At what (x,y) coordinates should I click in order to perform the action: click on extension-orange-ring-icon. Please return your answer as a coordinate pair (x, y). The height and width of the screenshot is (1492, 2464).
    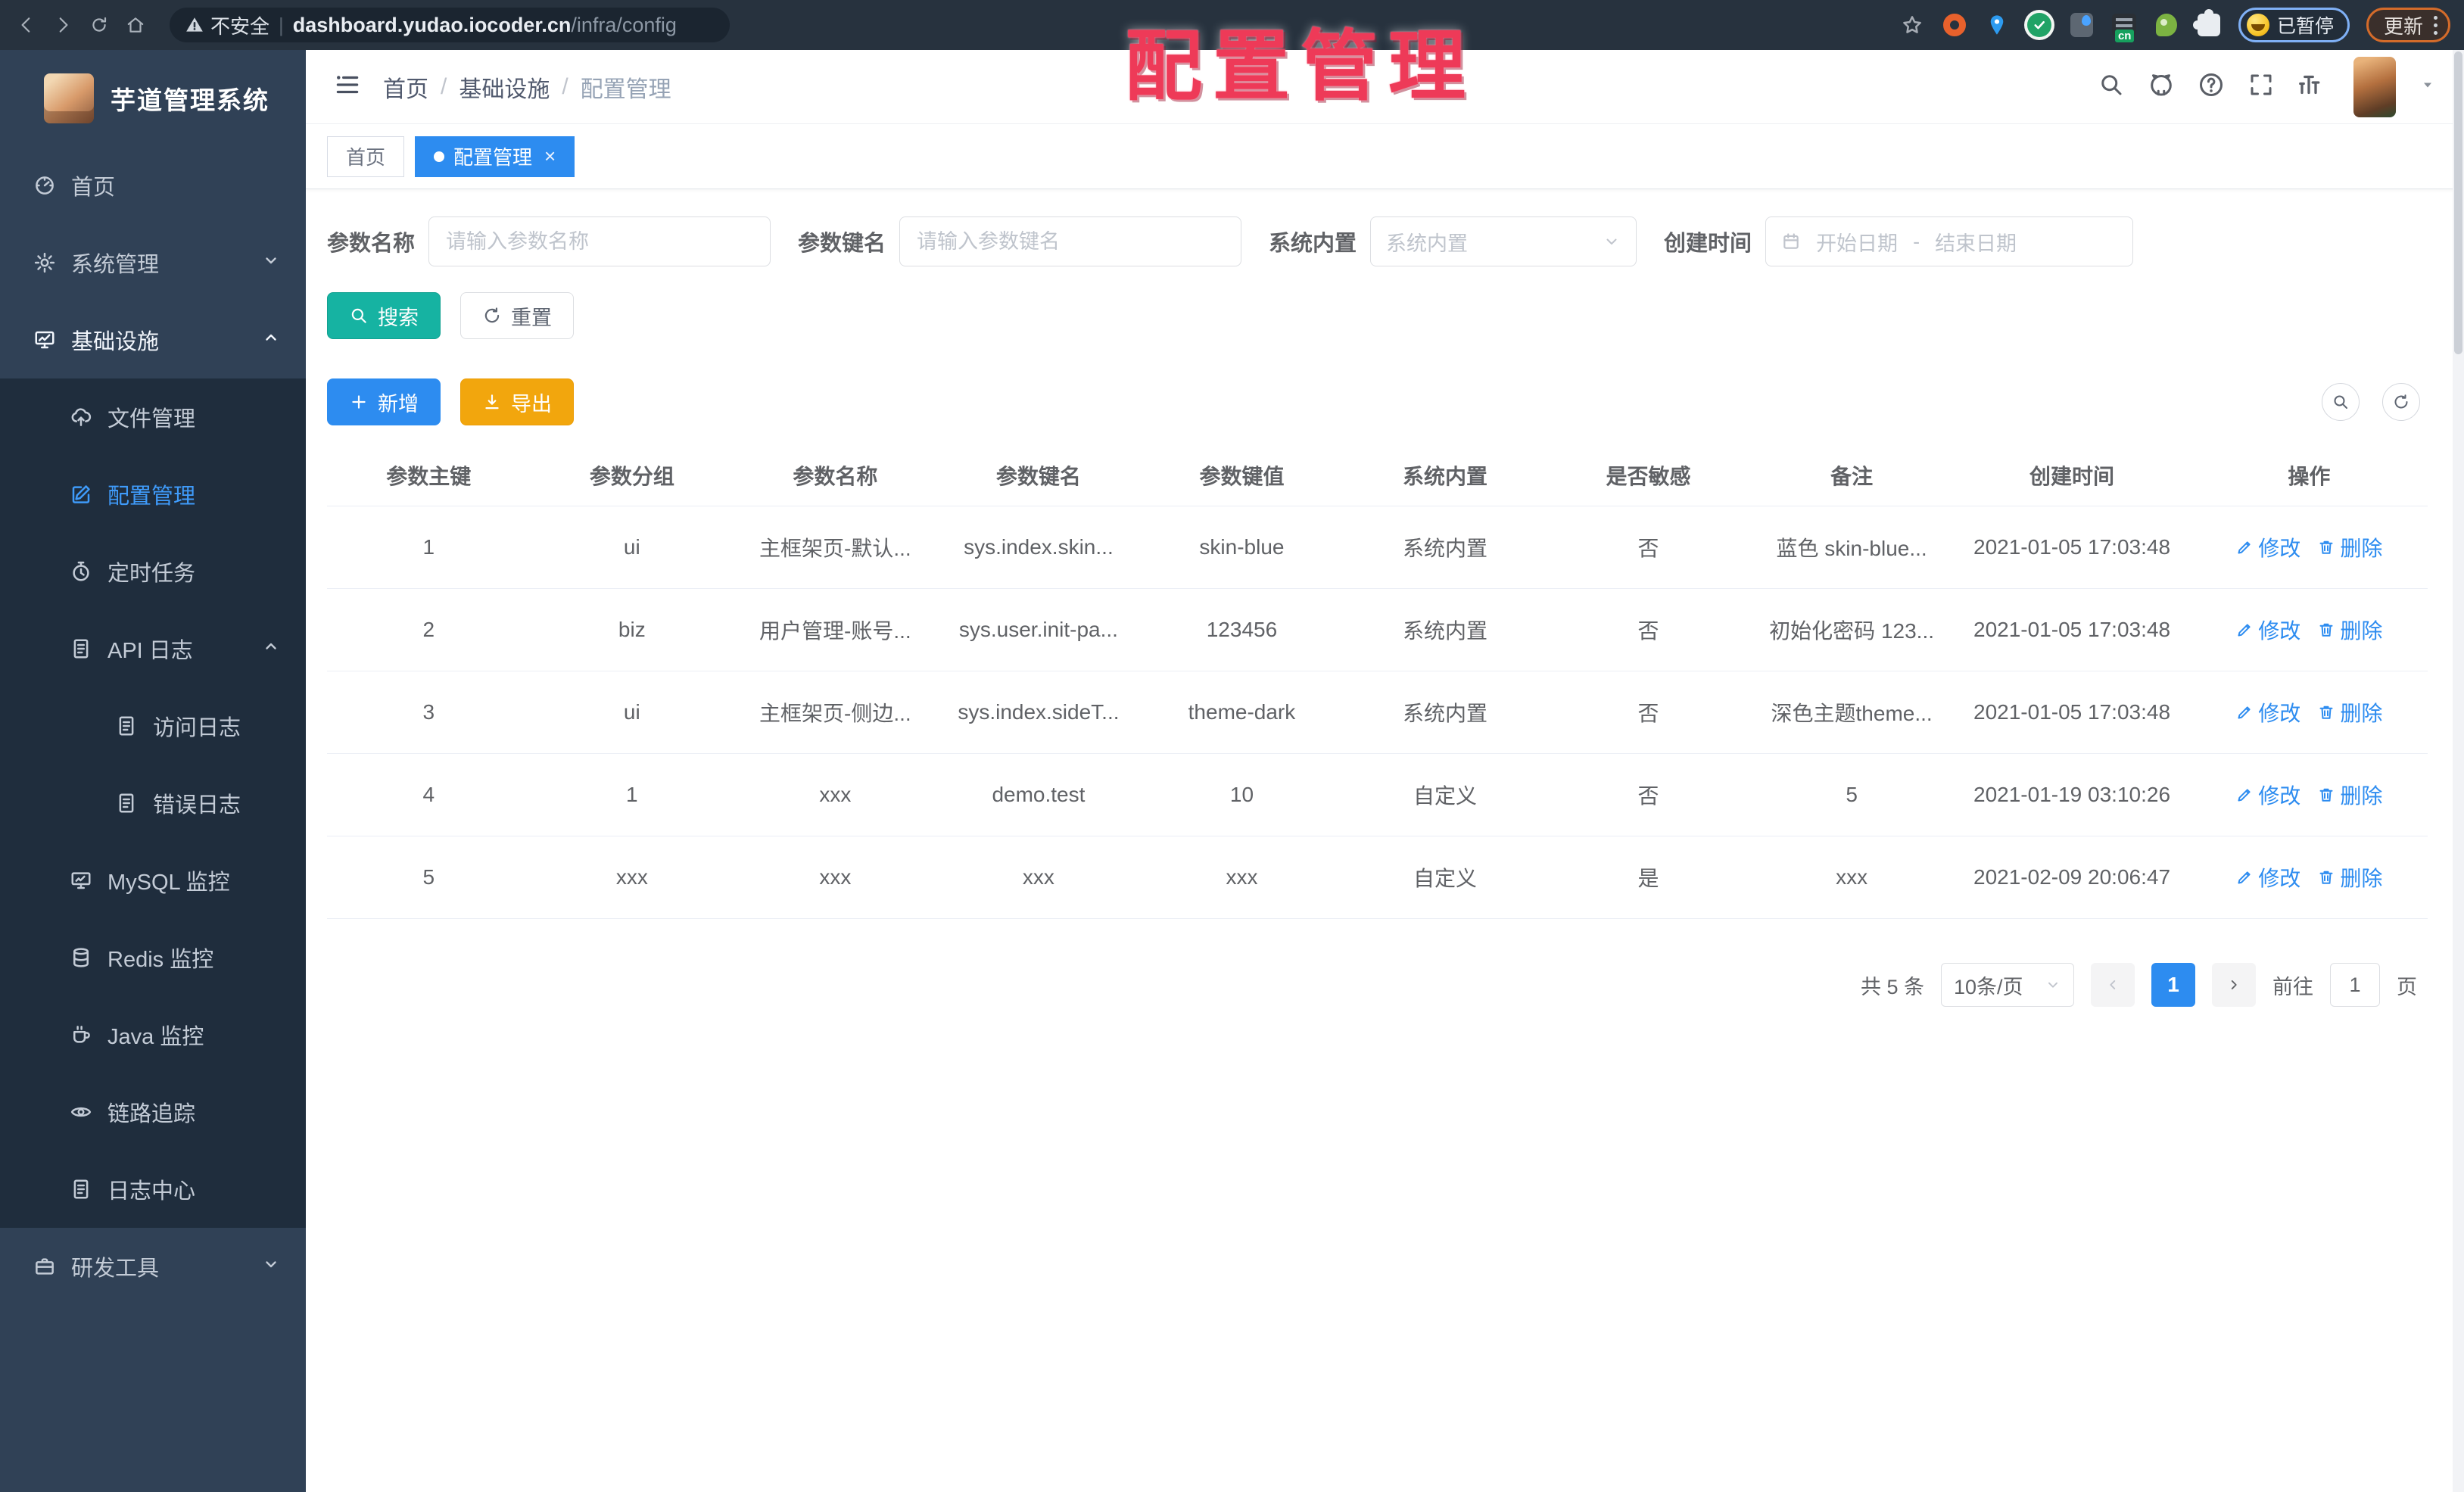
    Looking at the image, I should click on (1954, 25).